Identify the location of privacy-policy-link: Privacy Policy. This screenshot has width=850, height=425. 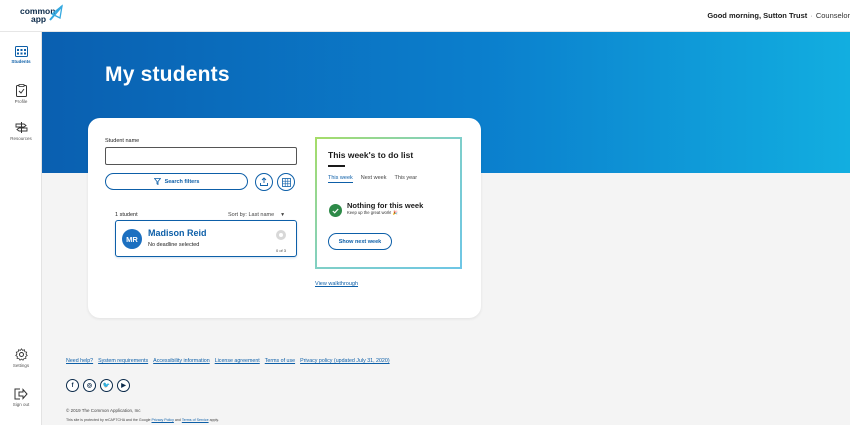
(163, 420).